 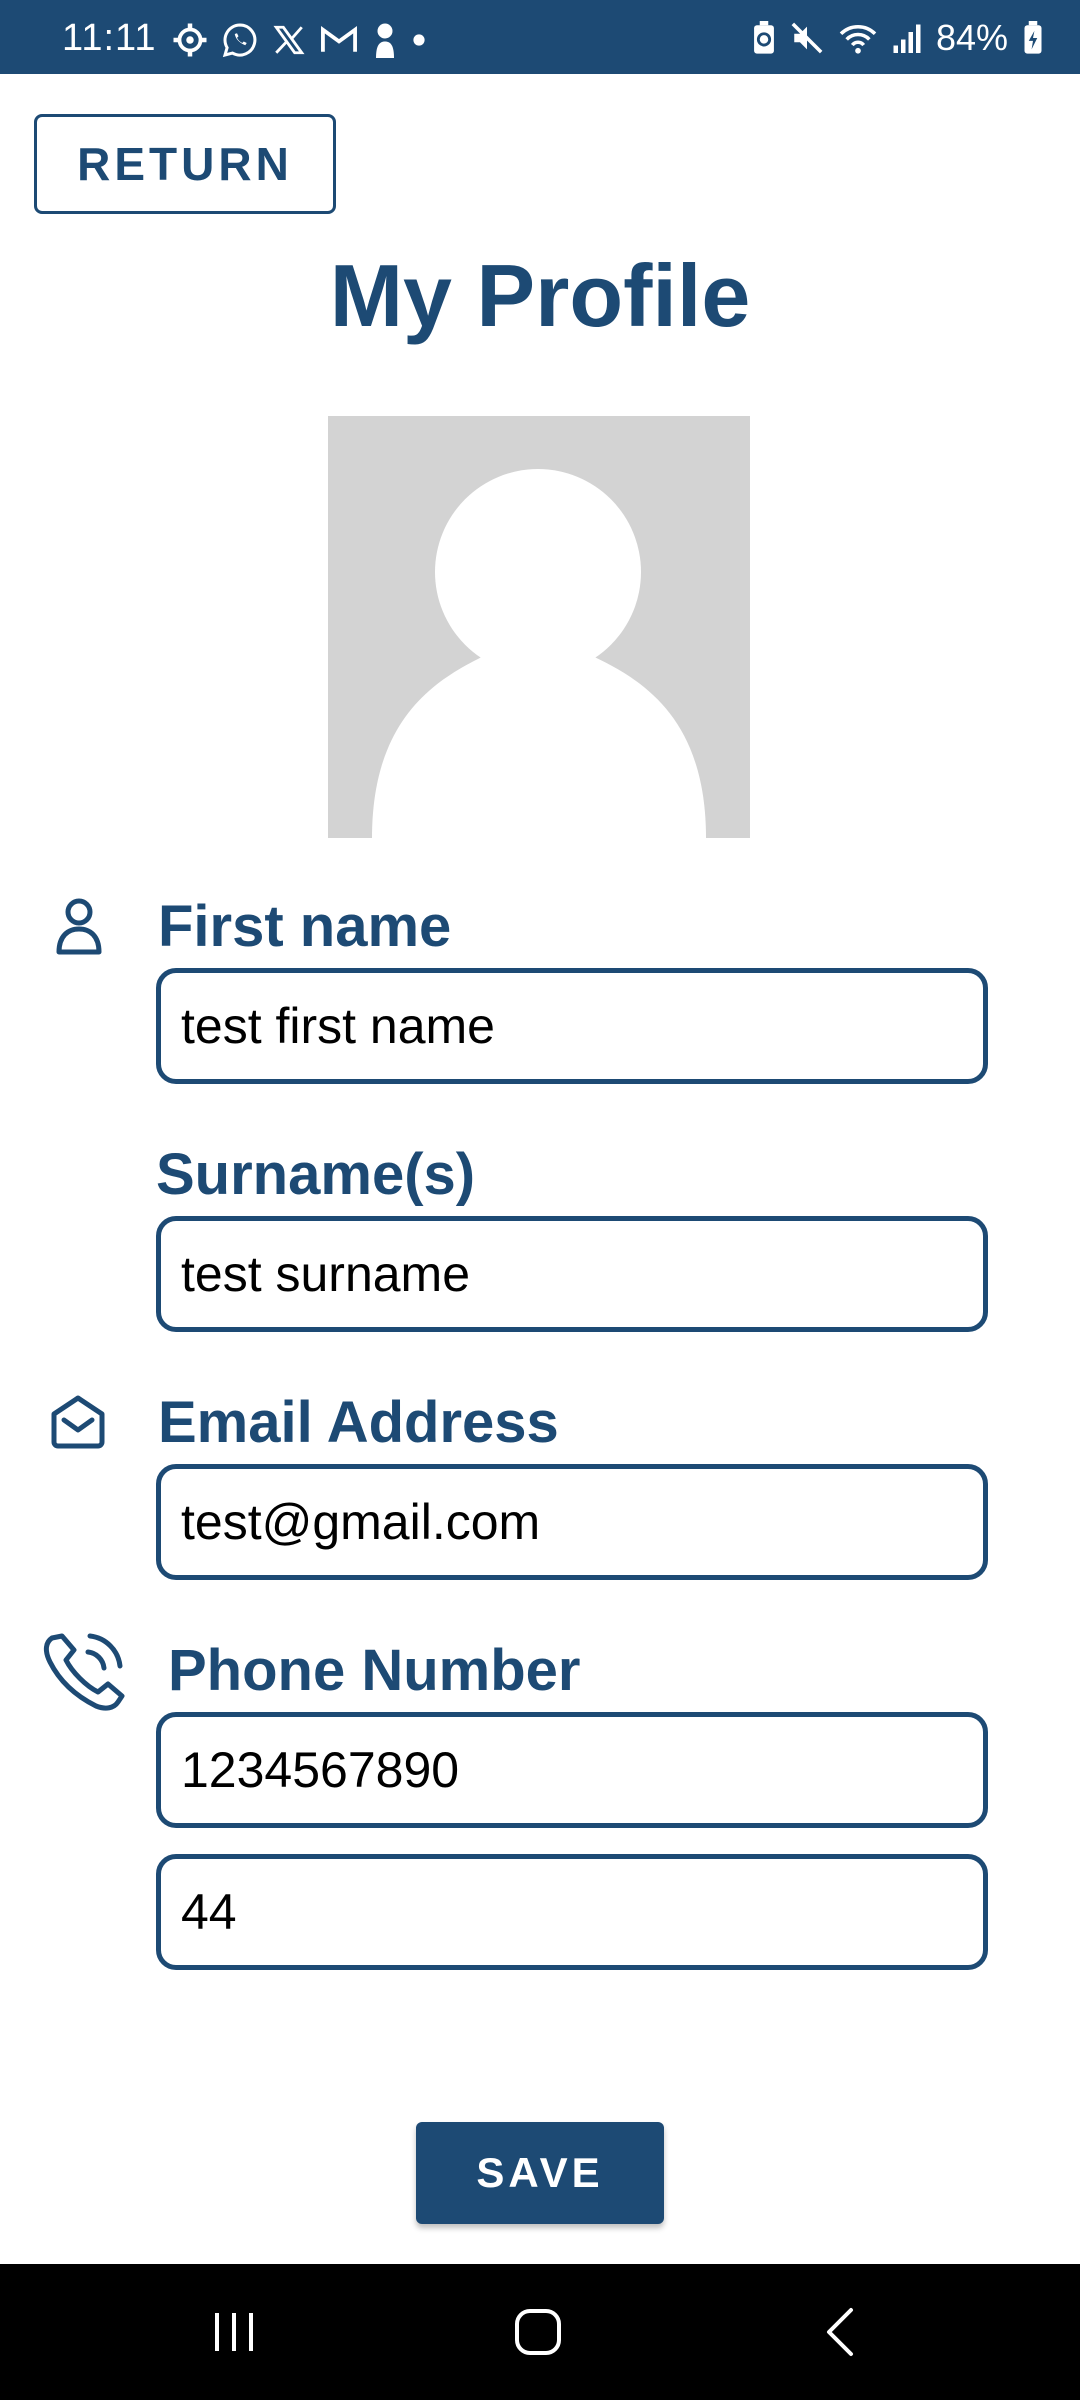 What do you see at coordinates (374, 1670) in the screenshot?
I see `phone-label: Phone Number` at bounding box center [374, 1670].